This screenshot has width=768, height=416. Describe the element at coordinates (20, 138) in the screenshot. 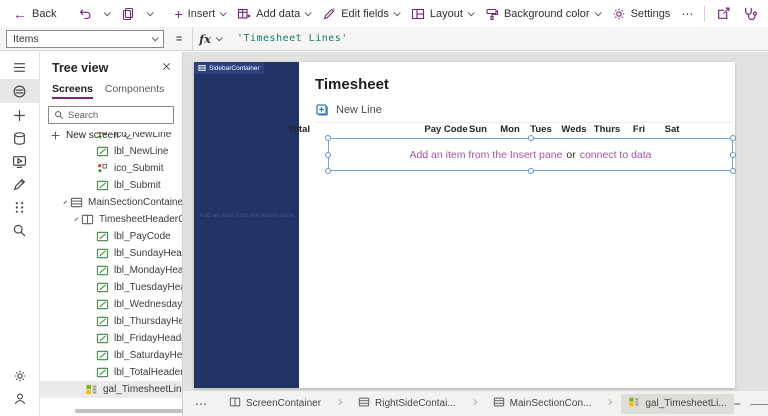

I see `rail-data-button` at that location.